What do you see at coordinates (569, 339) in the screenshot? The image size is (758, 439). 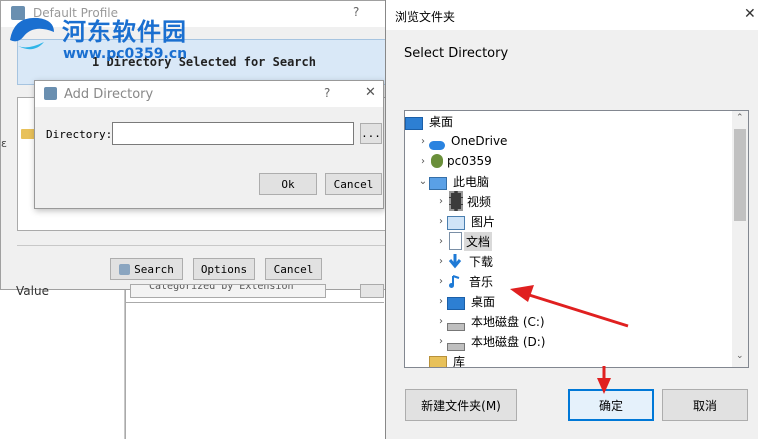 I see `annotation-arrows` at bounding box center [569, 339].